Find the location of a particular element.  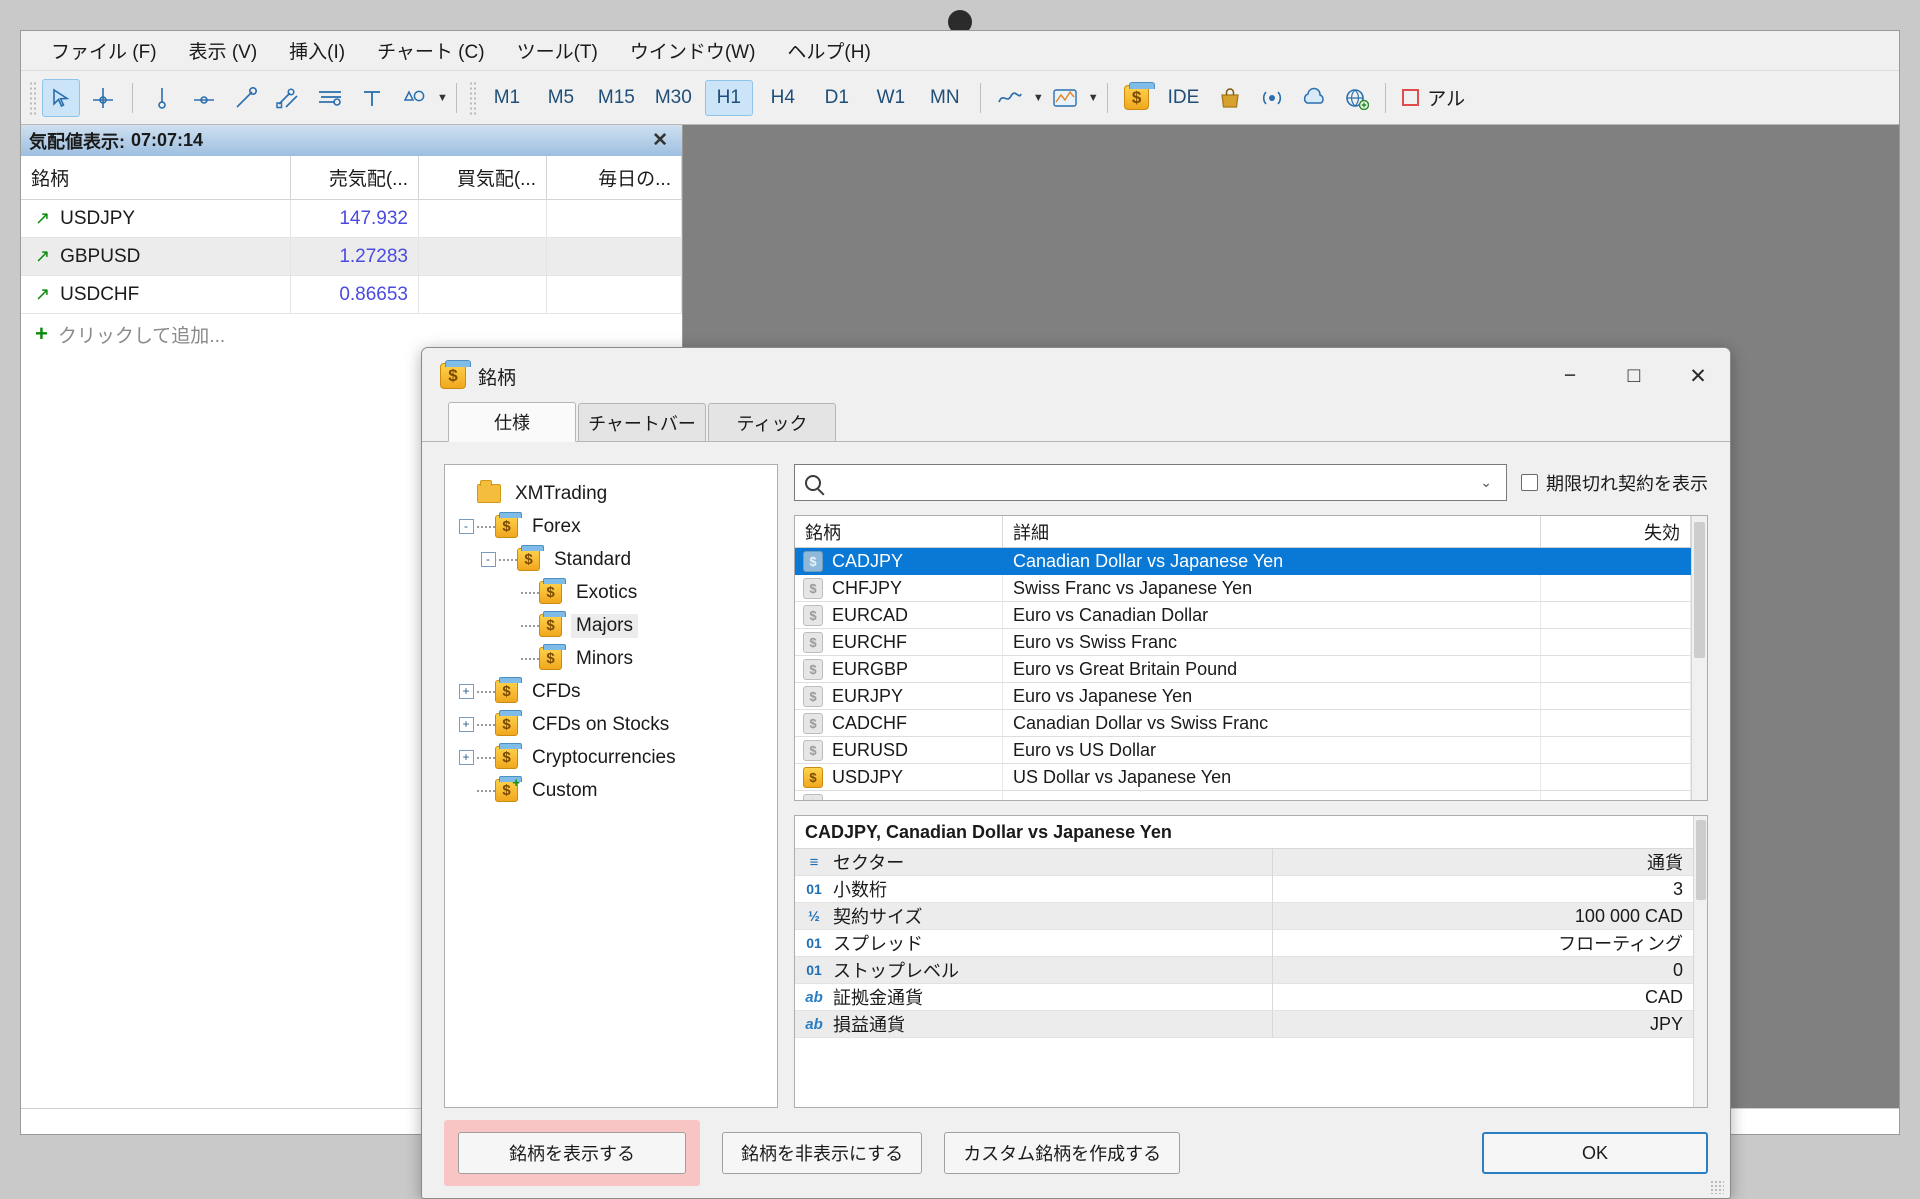

signals-icon is located at coordinates (1272, 98).